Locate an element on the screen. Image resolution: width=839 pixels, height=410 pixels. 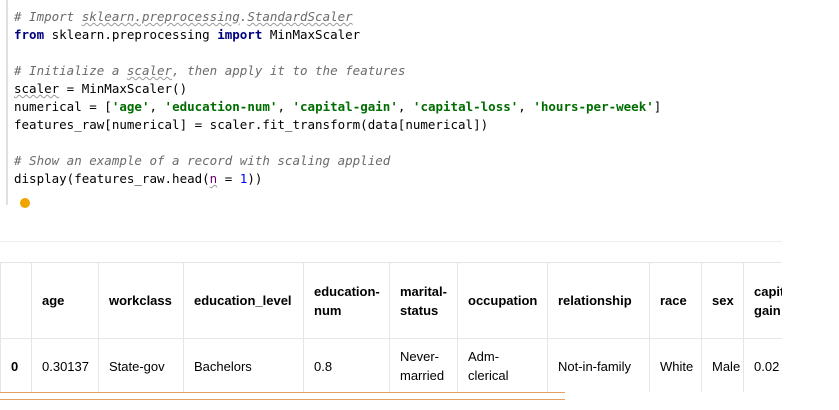
column-header: workclass is located at coordinates (141, 300).